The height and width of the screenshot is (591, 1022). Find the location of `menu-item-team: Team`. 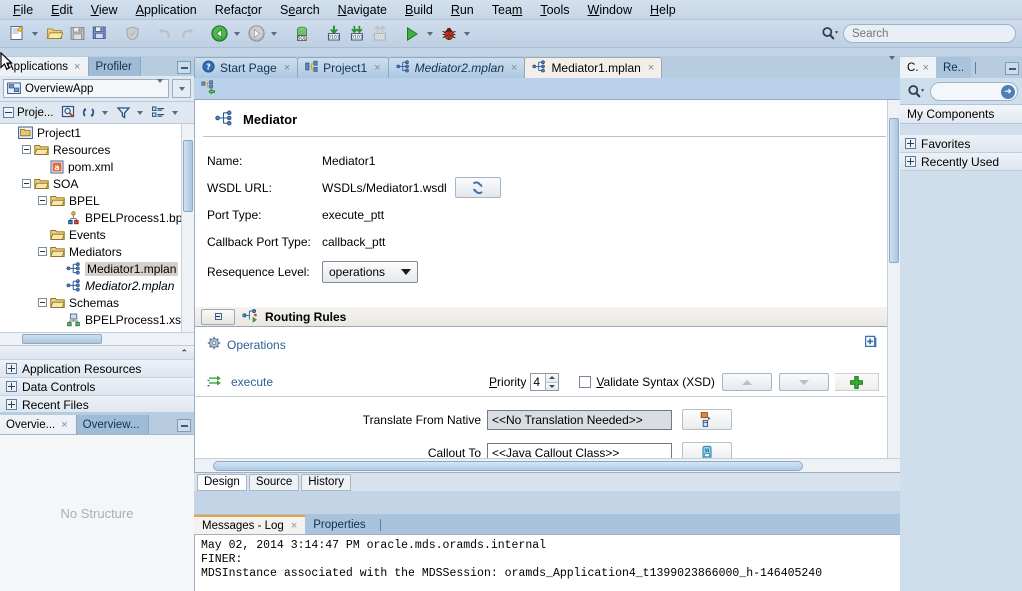

menu-item-team: Team is located at coordinates (507, 10).